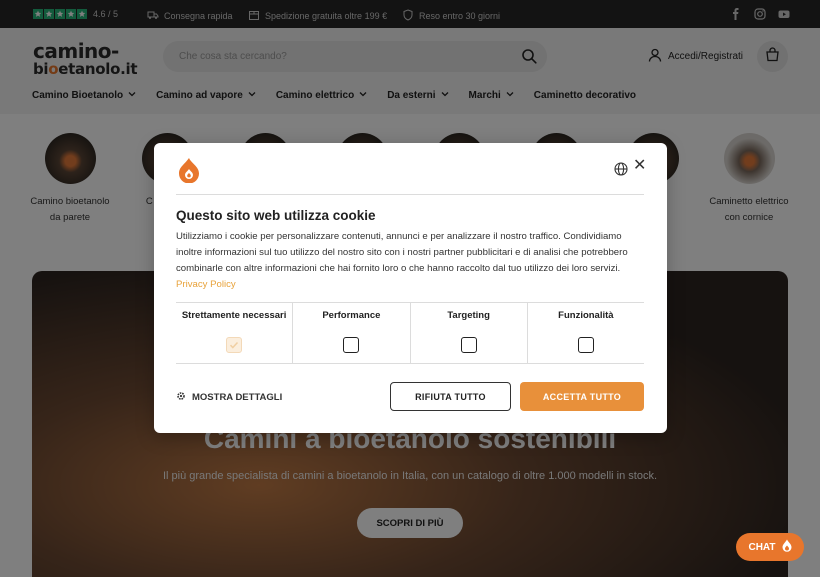  I want to click on consent-checkbox-targeting, so click(468, 345).